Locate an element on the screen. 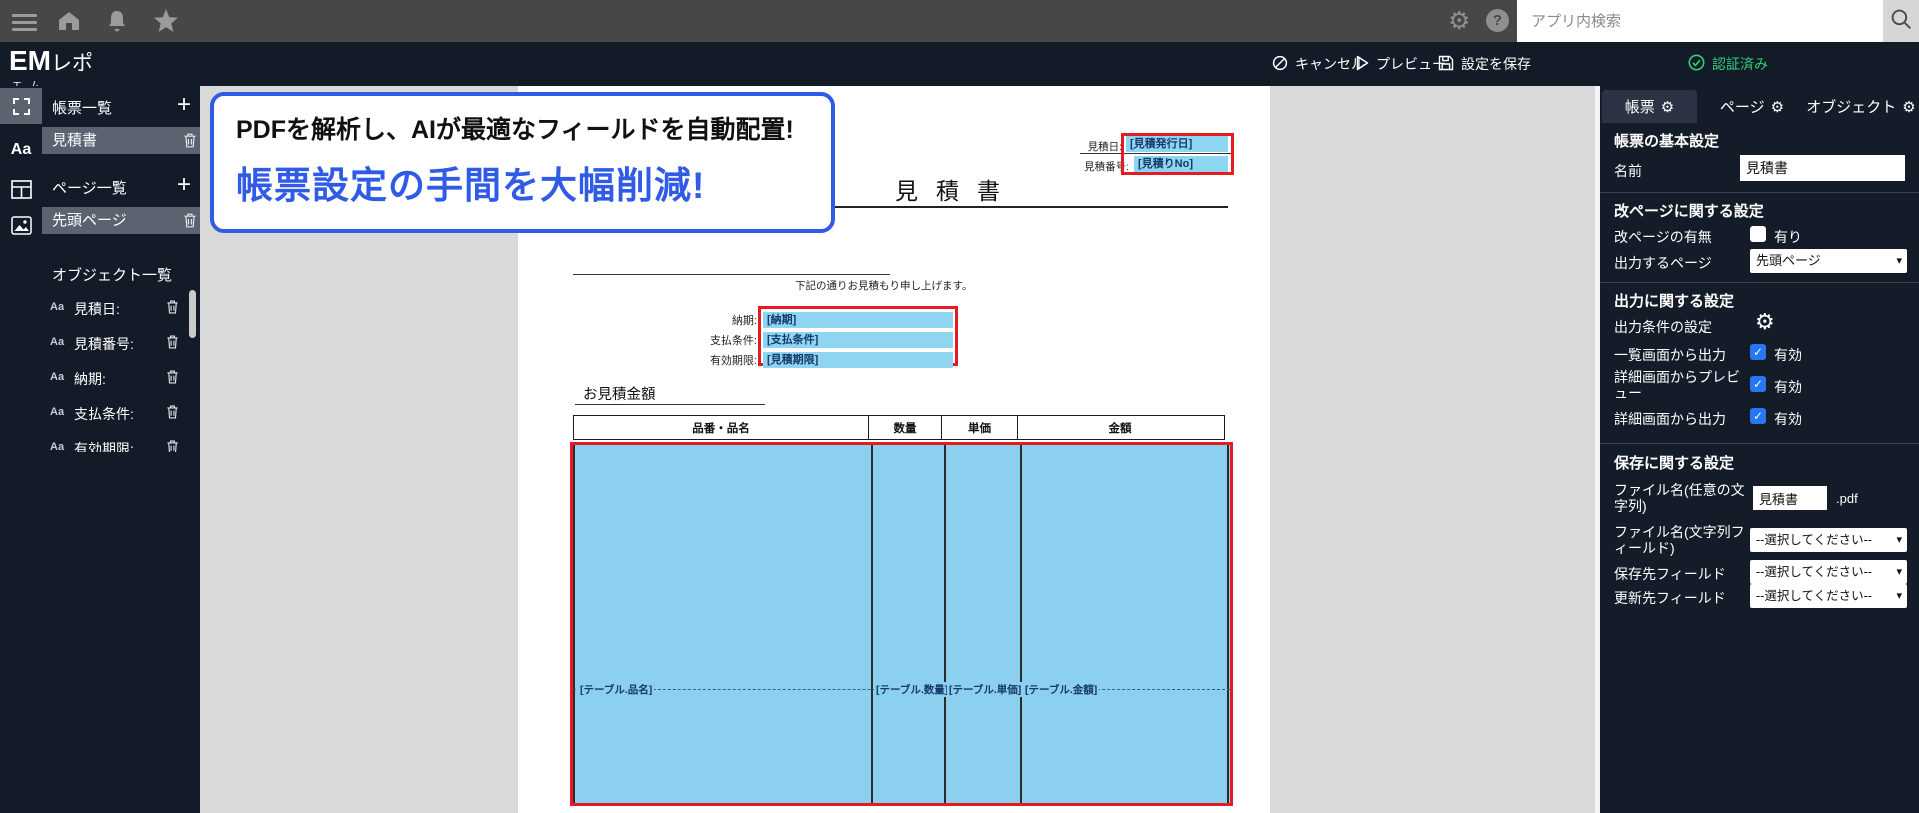 The height and width of the screenshot is (813, 1919). quote-date-field: [見積発行日] is located at coordinates (1177, 144).